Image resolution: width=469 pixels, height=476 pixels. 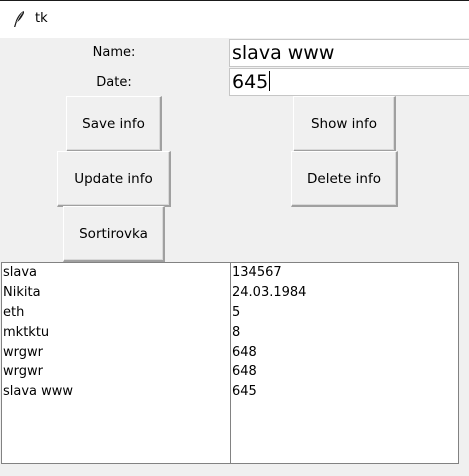 What do you see at coordinates (283, 53) in the screenshot?
I see `name-input-value: slava www` at bounding box center [283, 53].